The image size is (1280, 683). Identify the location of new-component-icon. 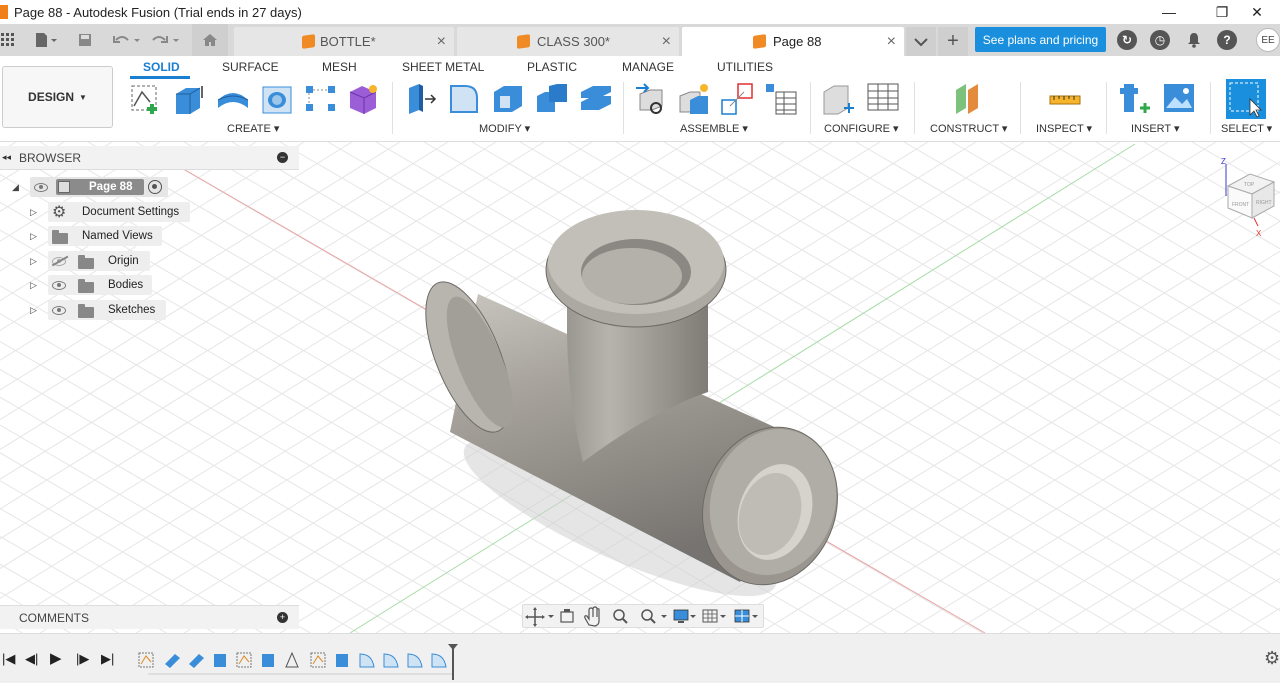
(695, 99).